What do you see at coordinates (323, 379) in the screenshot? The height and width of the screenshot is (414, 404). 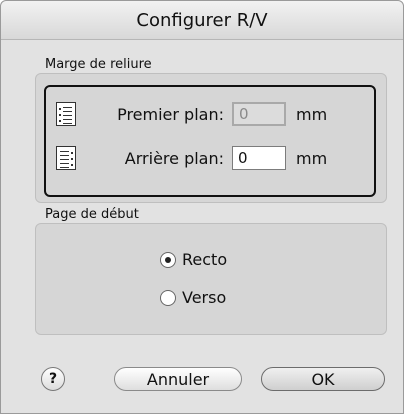 I see `ok-button: OK` at bounding box center [323, 379].